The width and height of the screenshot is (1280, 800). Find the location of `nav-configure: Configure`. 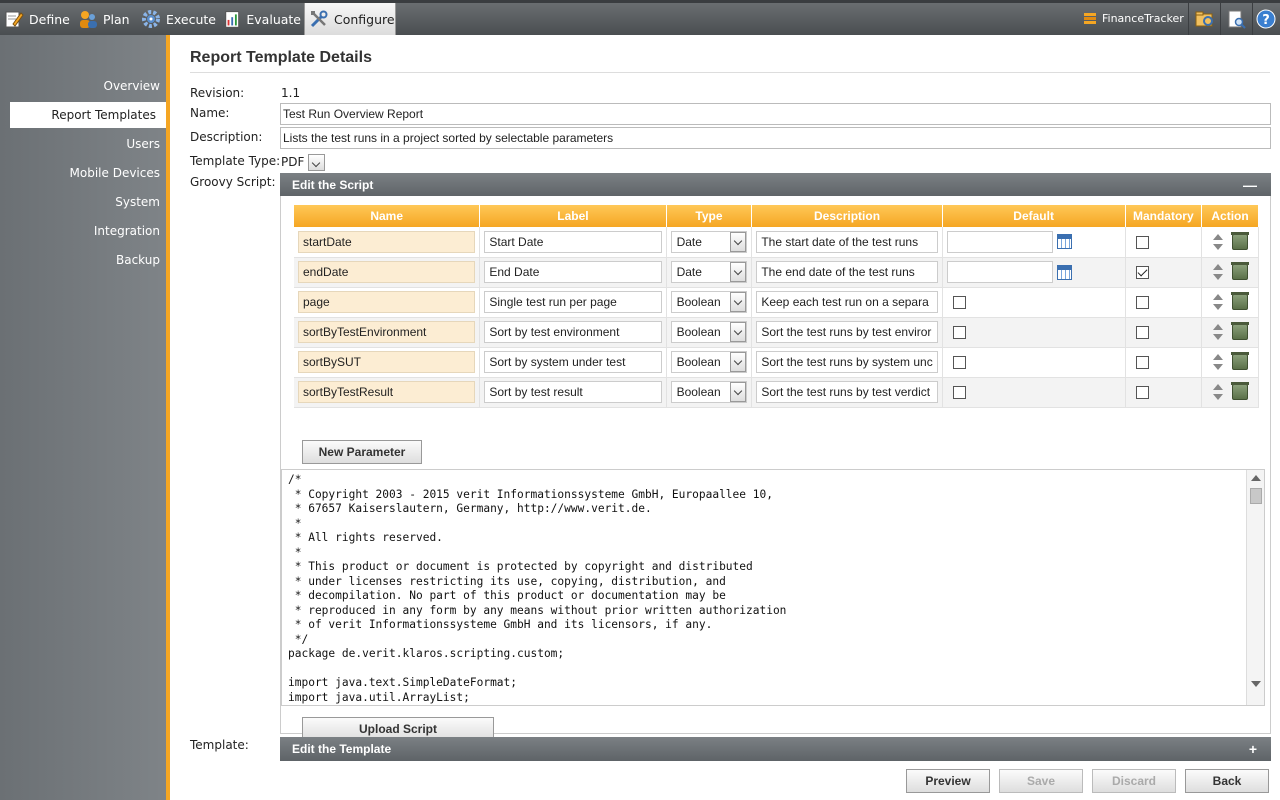

nav-configure: Configure is located at coordinates (350, 19).